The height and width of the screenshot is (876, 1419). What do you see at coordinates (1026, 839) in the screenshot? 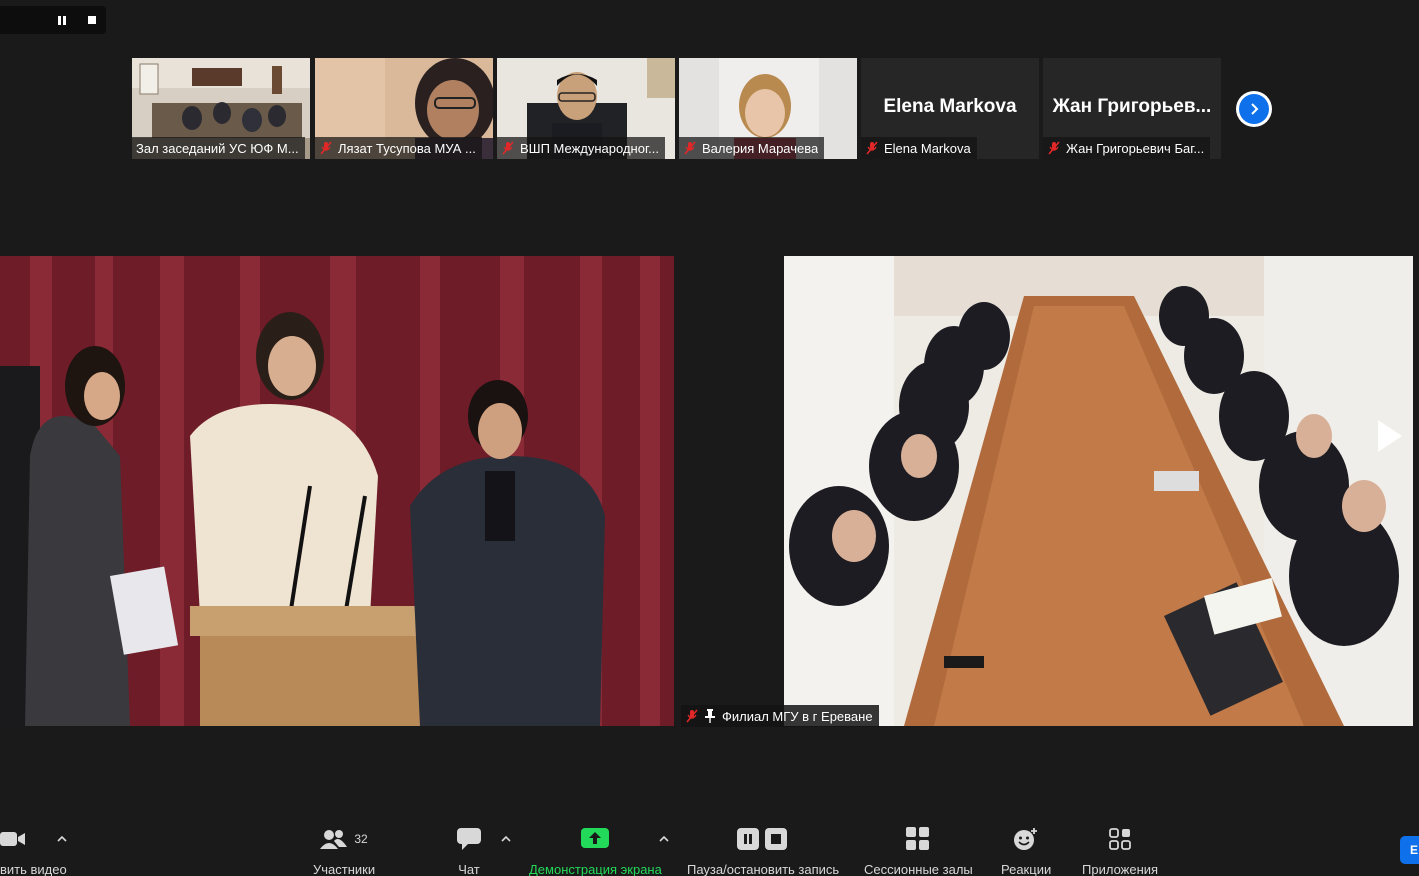
I see `reactions-icon` at bounding box center [1026, 839].